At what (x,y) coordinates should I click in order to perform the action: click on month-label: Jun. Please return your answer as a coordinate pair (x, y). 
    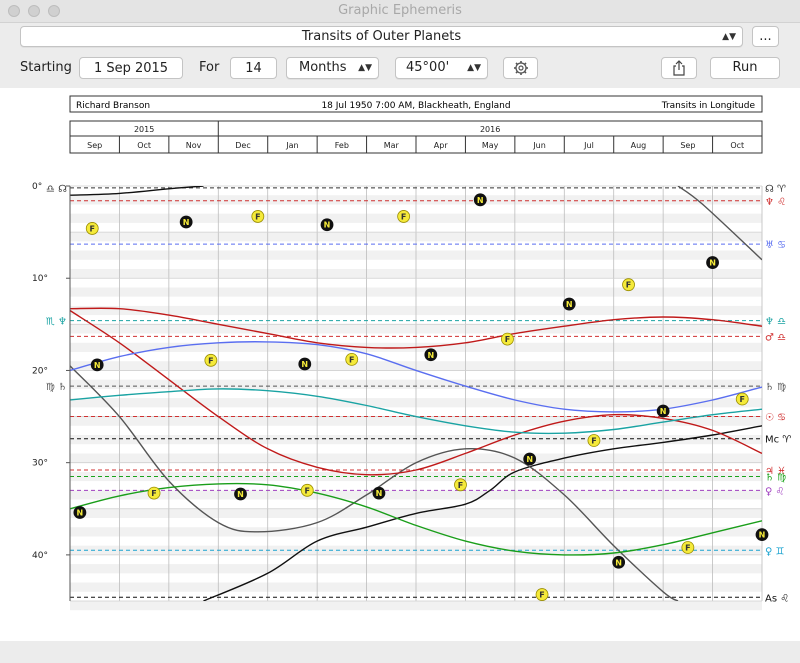
    Looking at the image, I should click on (539, 145).